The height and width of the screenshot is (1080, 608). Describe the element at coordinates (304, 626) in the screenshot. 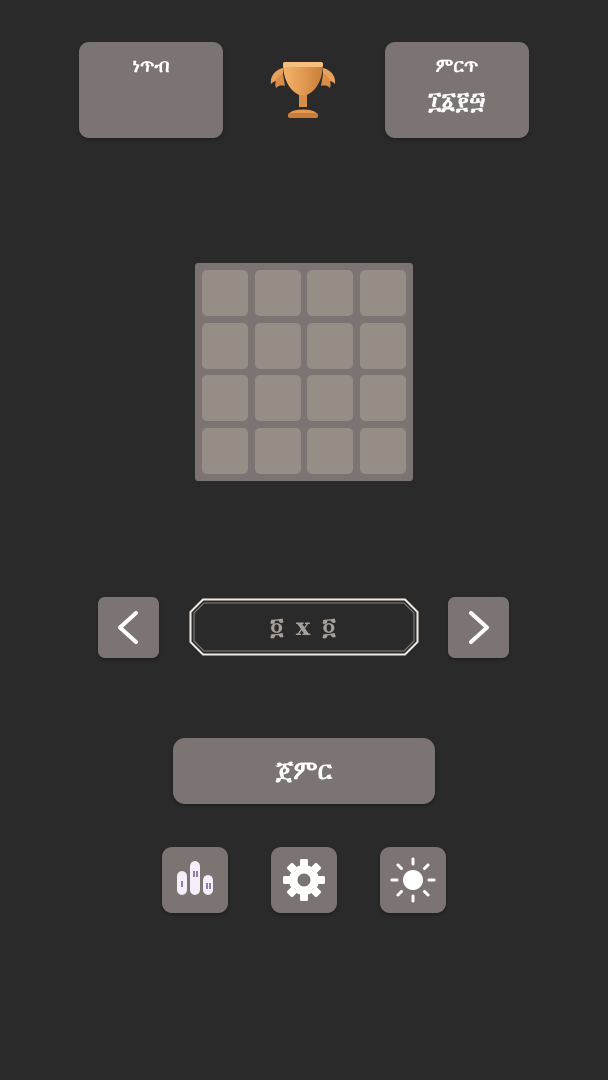

I see `board-size-label: ፬ x ፬` at that location.